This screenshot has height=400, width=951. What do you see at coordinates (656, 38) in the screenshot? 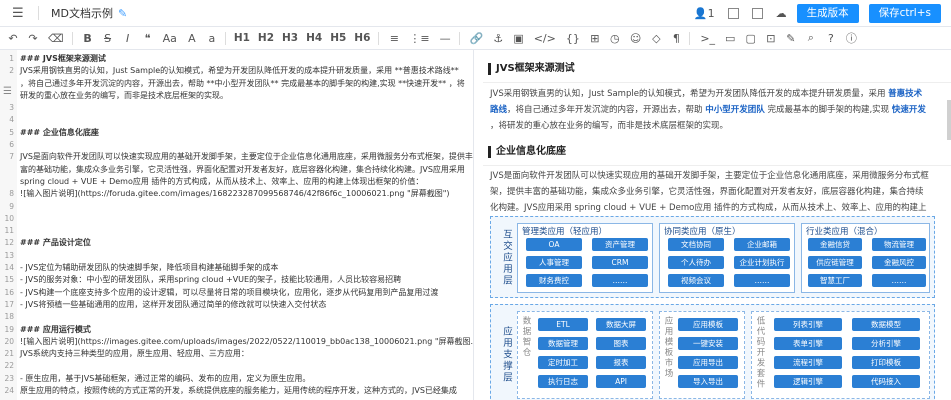
I see `html-entity-icon: ◇` at bounding box center [656, 38].